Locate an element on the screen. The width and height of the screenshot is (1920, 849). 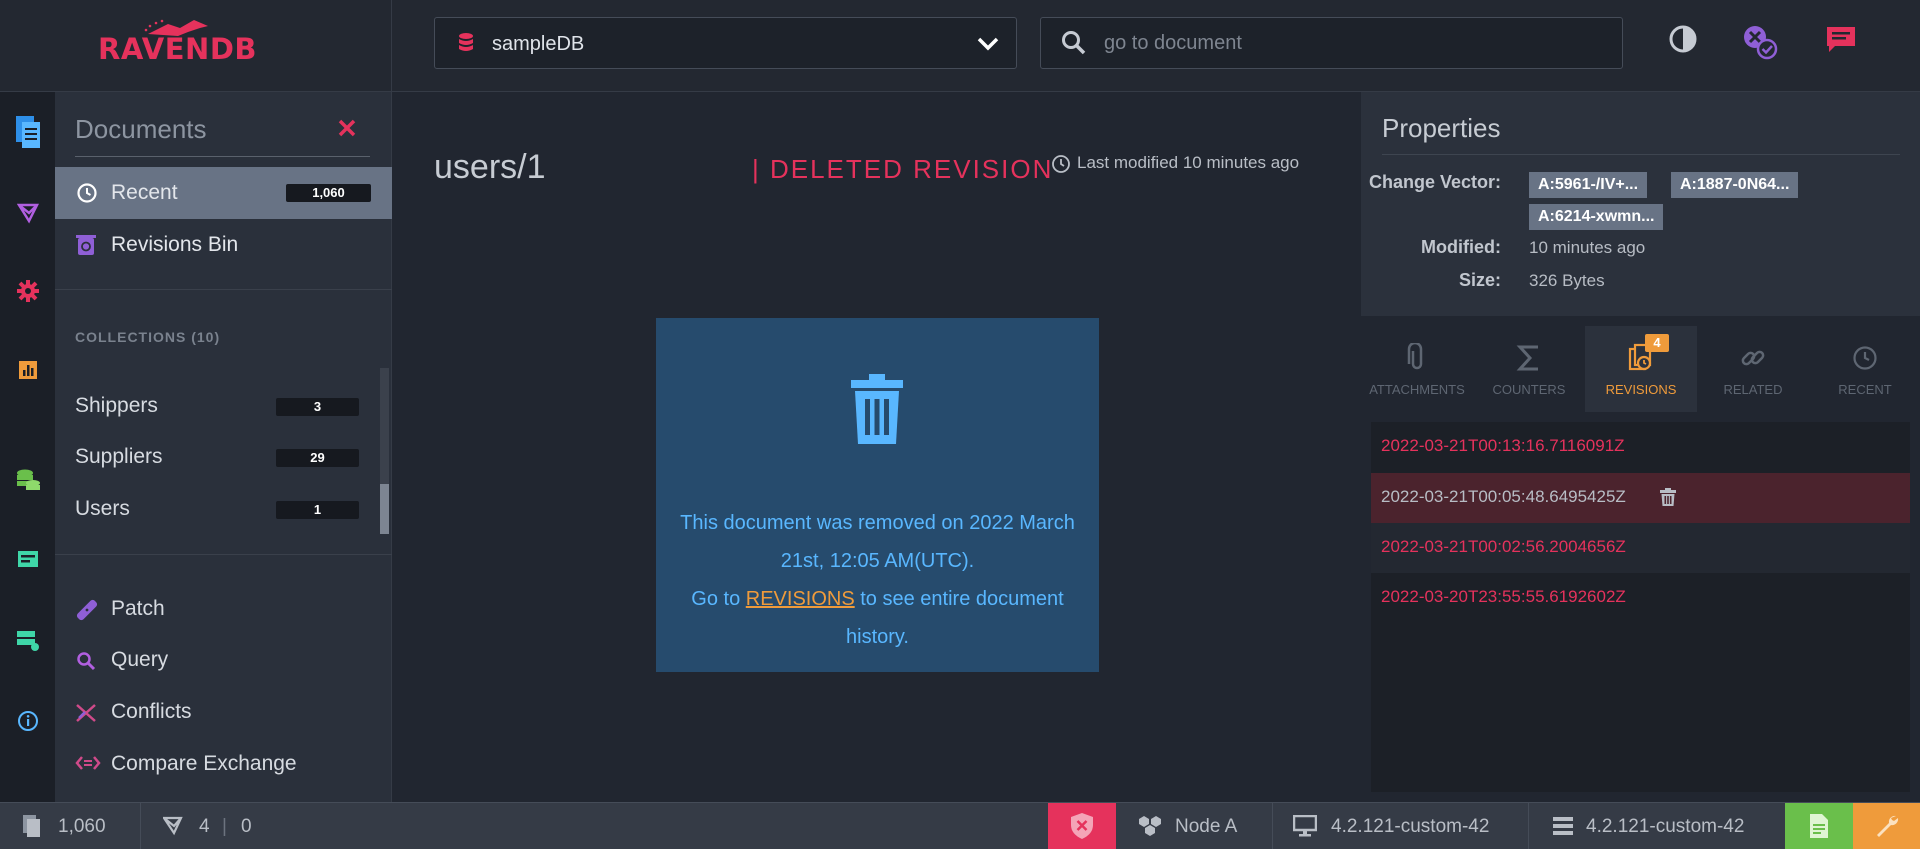
notifications-icon is located at coordinates (1841, 40).